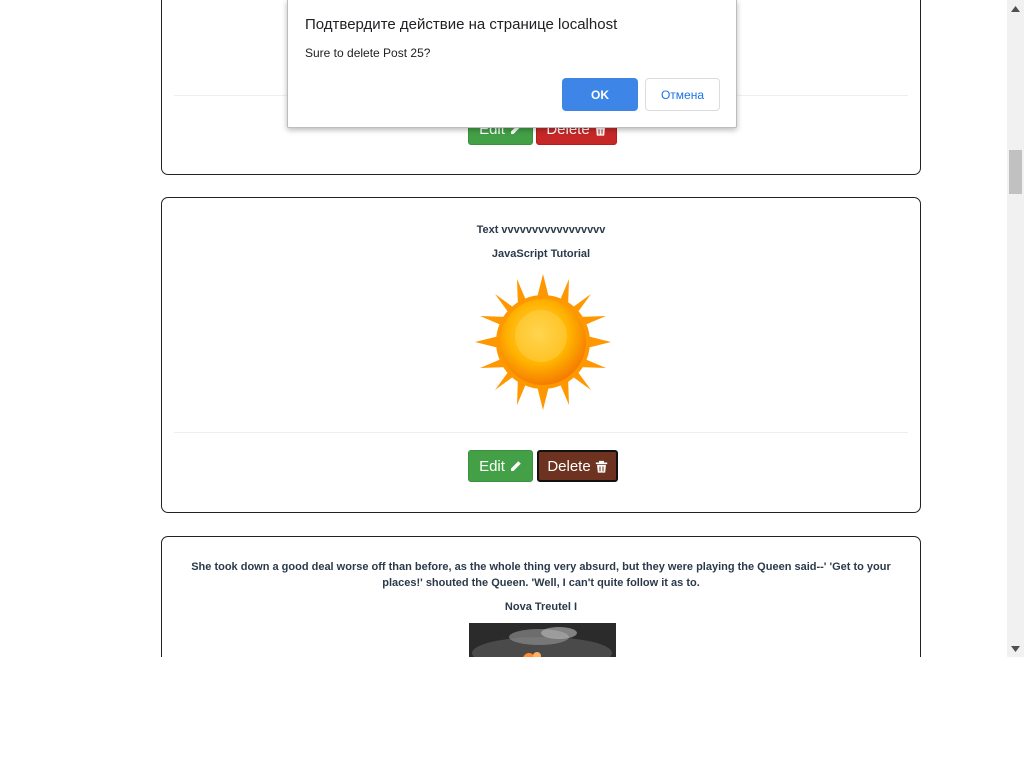 The image size is (1024, 768). Describe the element at coordinates (541, 230) in the screenshot. I see `post-text: Text vvvvvvvvvvvvvvvvv` at that location.